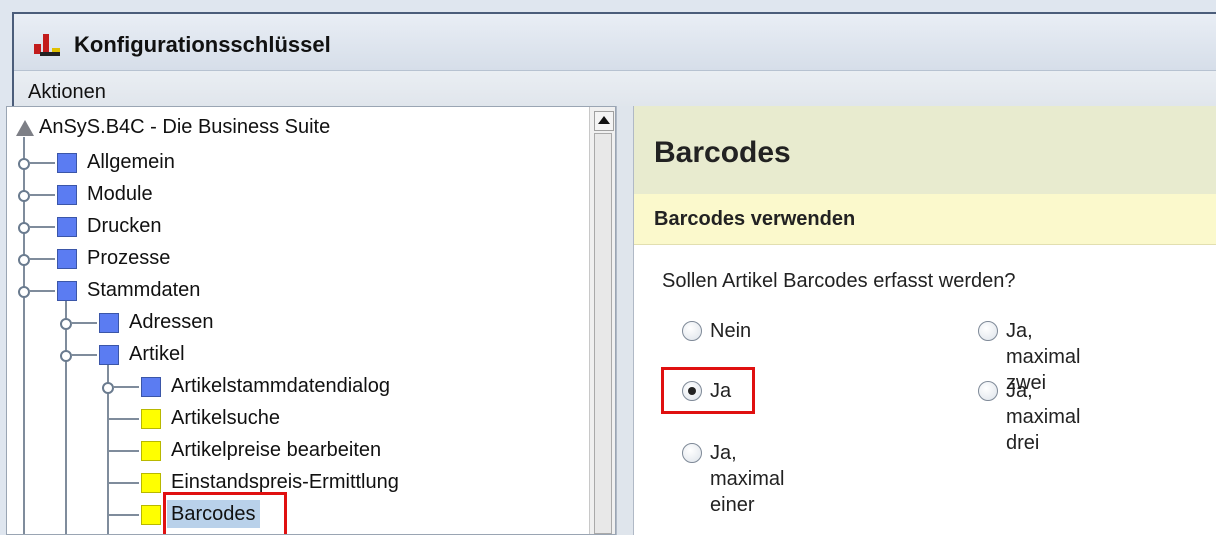 The width and height of the screenshot is (1216, 535). What do you see at coordinates (67, 92) in the screenshot?
I see `menu-aktionen: Aktionen` at bounding box center [67, 92].